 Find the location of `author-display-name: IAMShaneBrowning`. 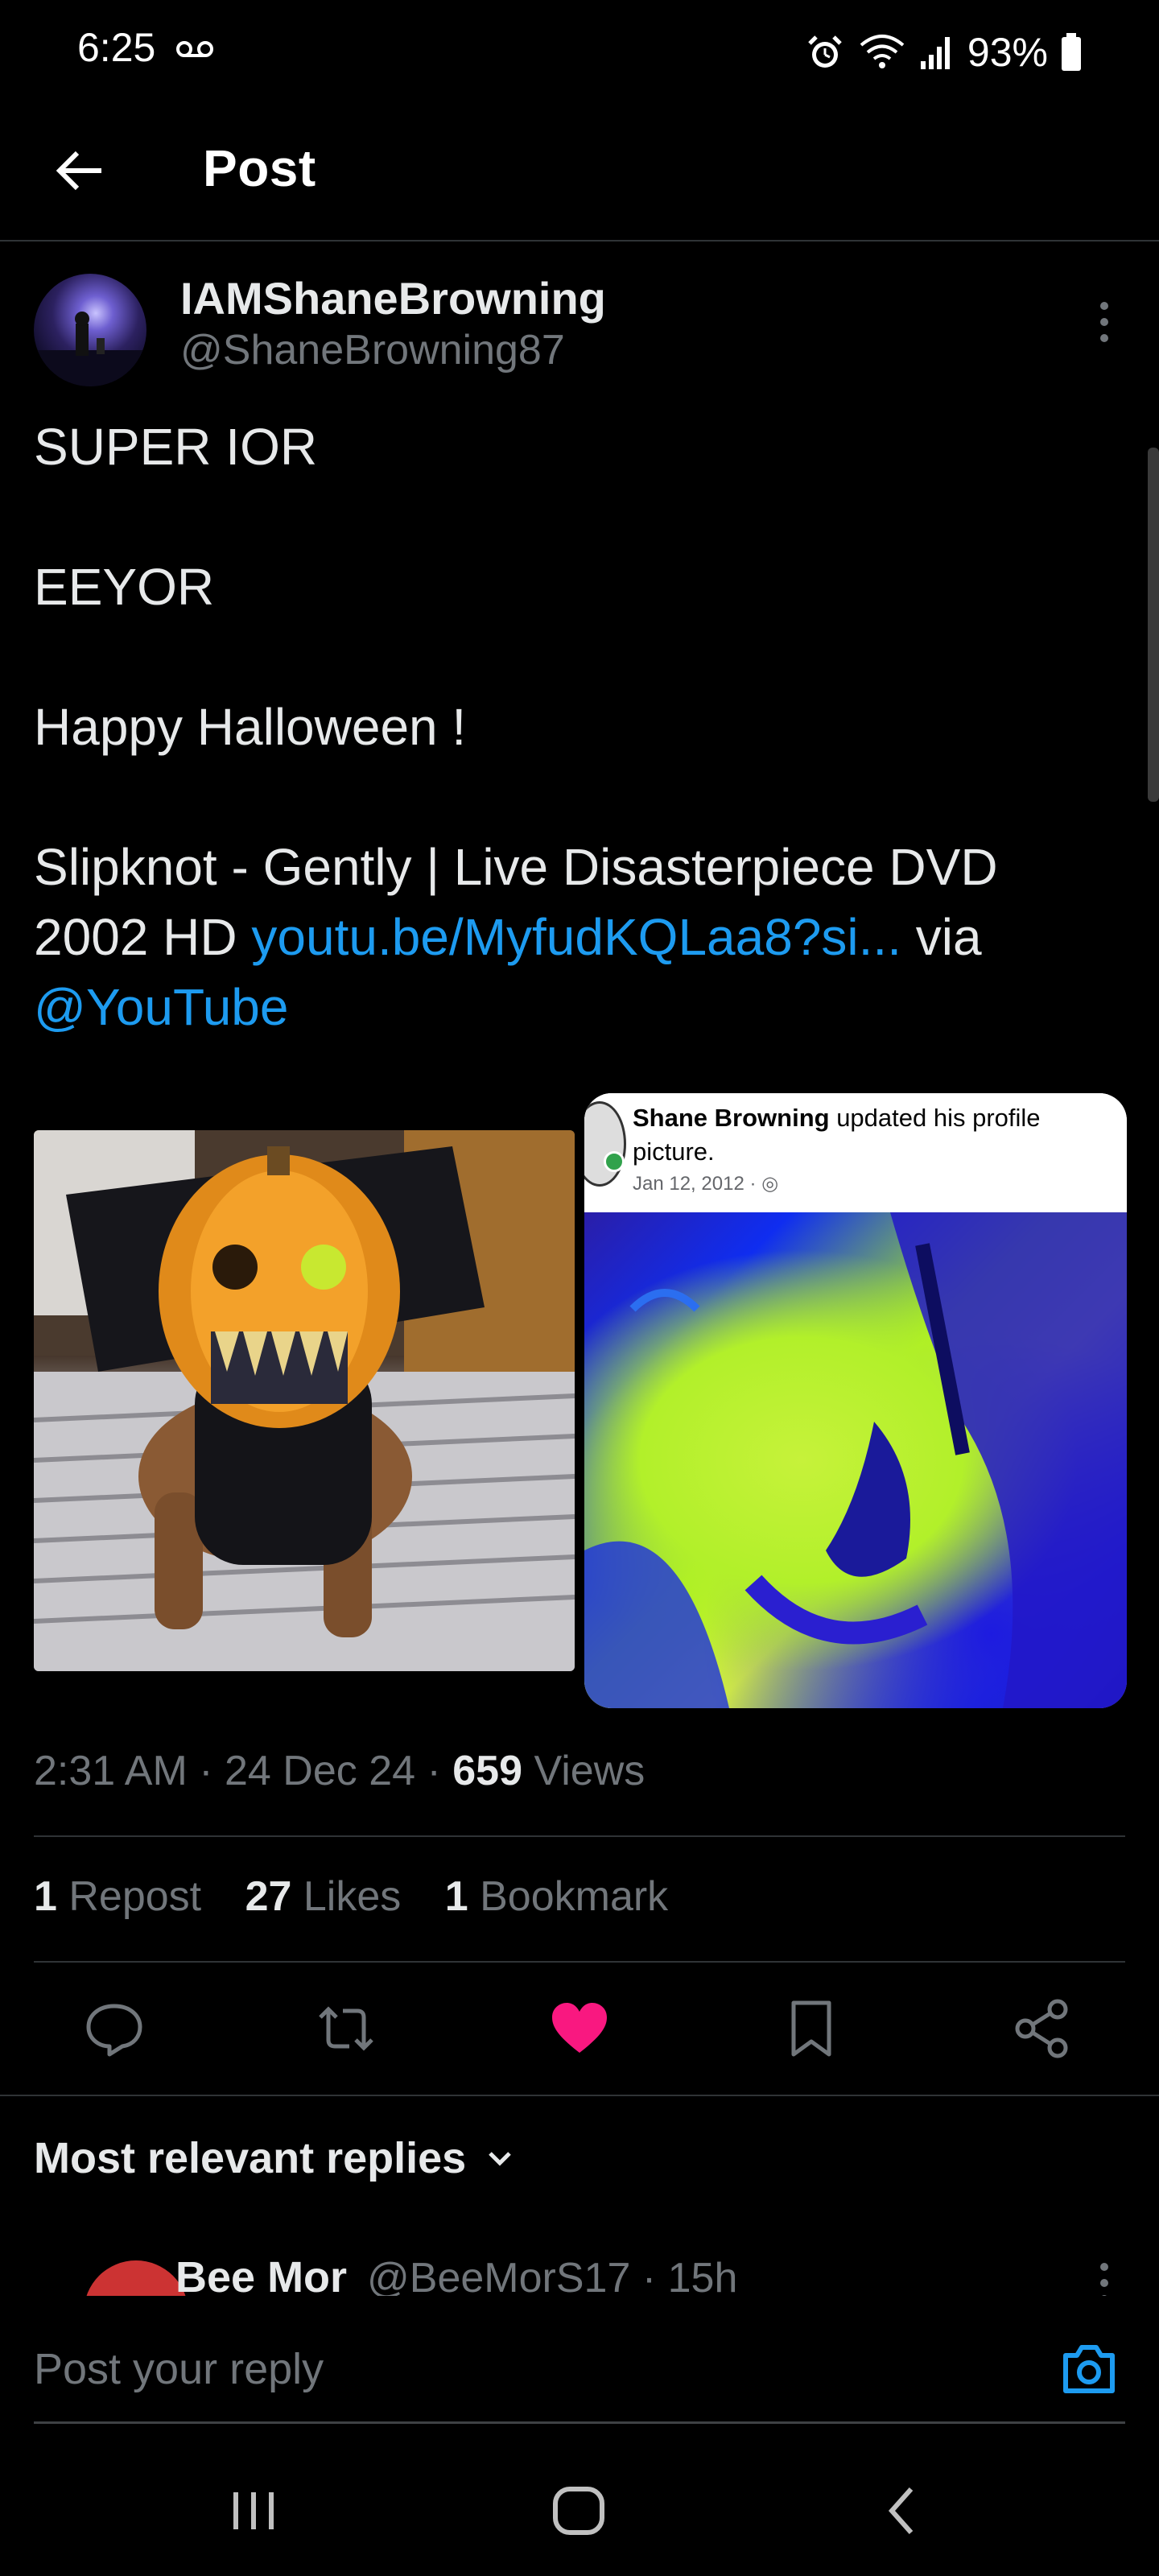

author-display-name: IAMShaneBrowning is located at coordinates (393, 298).